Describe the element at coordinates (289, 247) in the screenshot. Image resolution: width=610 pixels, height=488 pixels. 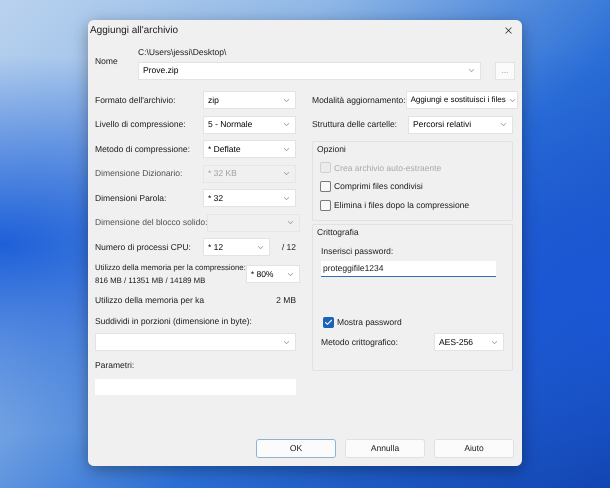
I see `cpu-count: / 12` at that location.